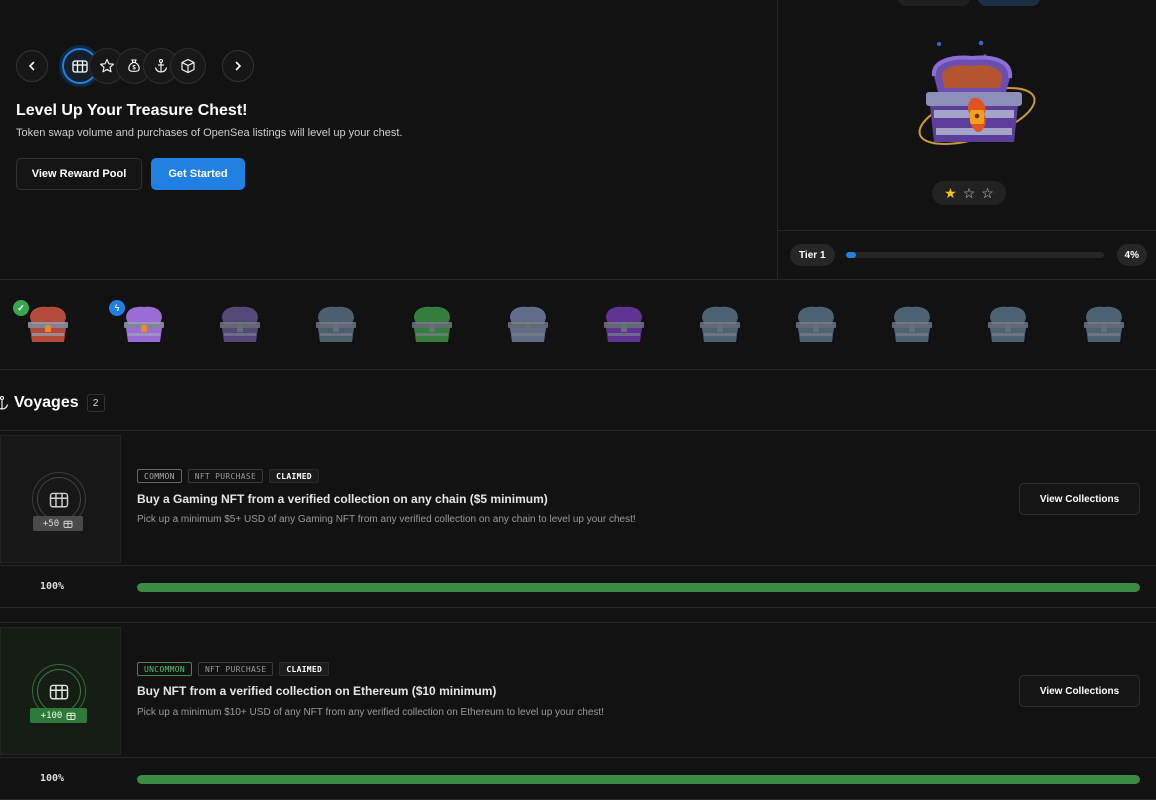 Image resolution: width=1156 pixels, height=800 pixels. I want to click on top-tabs-partial, so click(969, 3).